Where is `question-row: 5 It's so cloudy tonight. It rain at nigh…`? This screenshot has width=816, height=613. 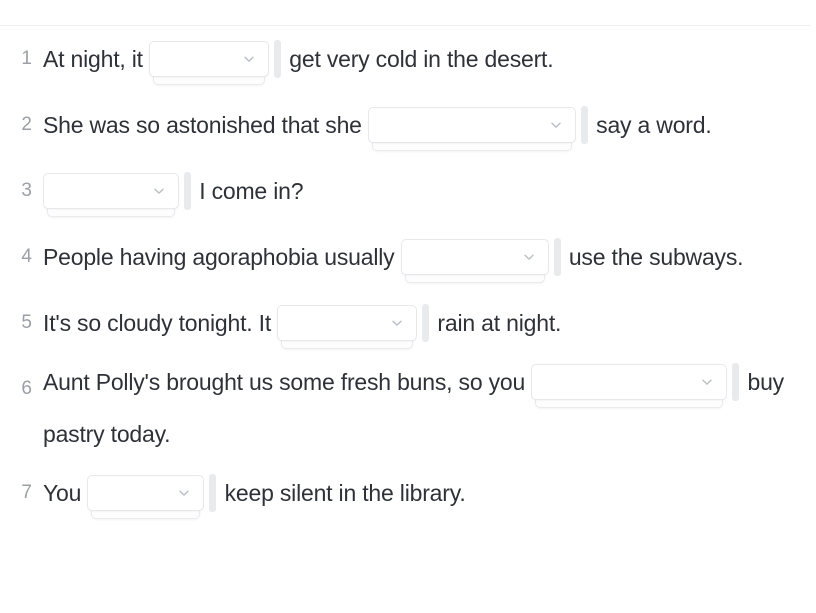 question-row: 5 It's so cloudy tonight. It rain at nigh… is located at coordinates (408, 323).